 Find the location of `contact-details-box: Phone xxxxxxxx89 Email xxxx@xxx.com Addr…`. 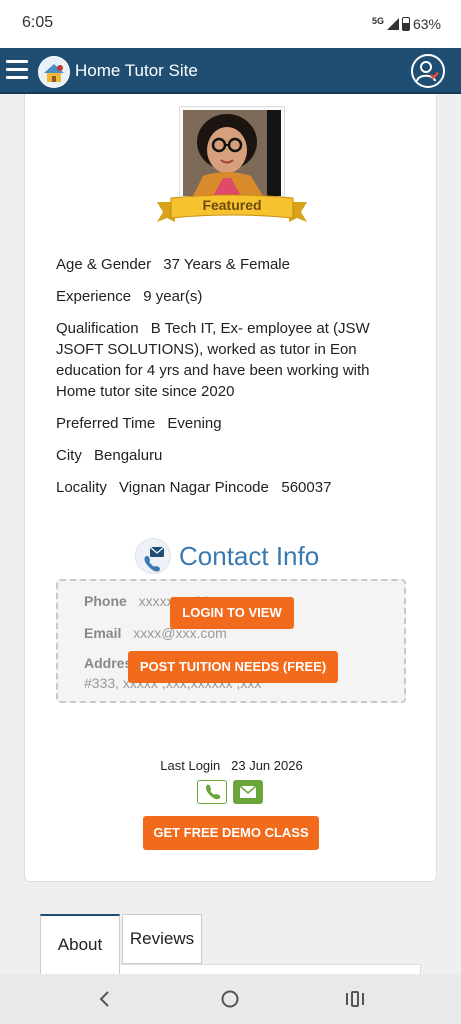

contact-details-box: Phone xxxxxxxx89 Email xxxx@xxx.com Addr… is located at coordinates (231, 641).